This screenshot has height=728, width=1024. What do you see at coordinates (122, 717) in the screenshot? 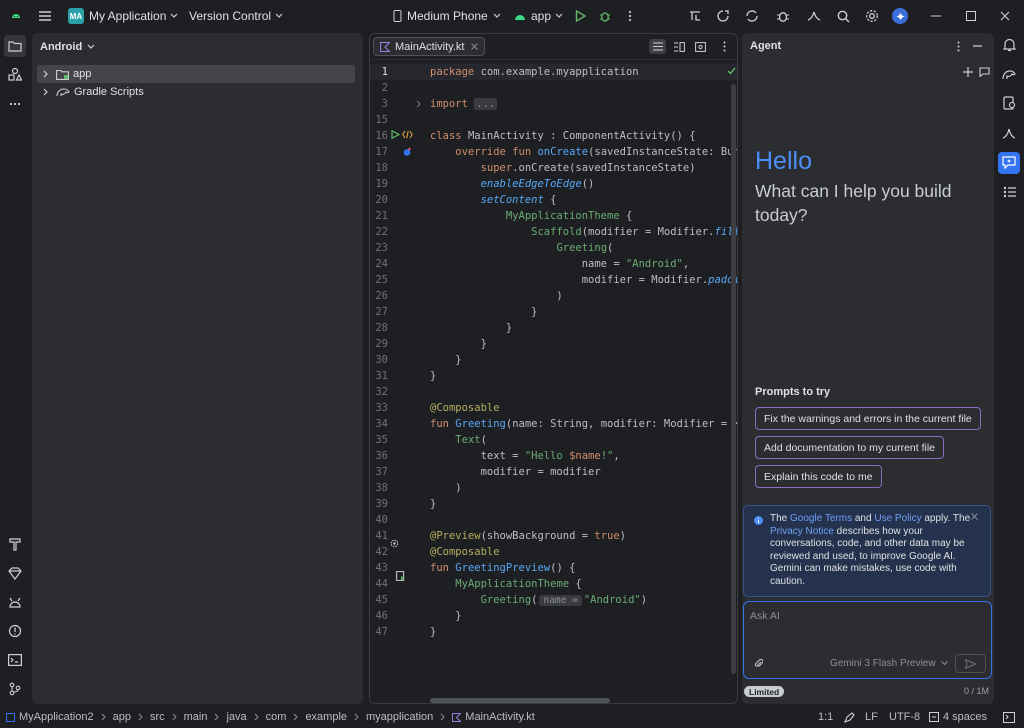
I see `breadcrumb-item: app` at bounding box center [122, 717].